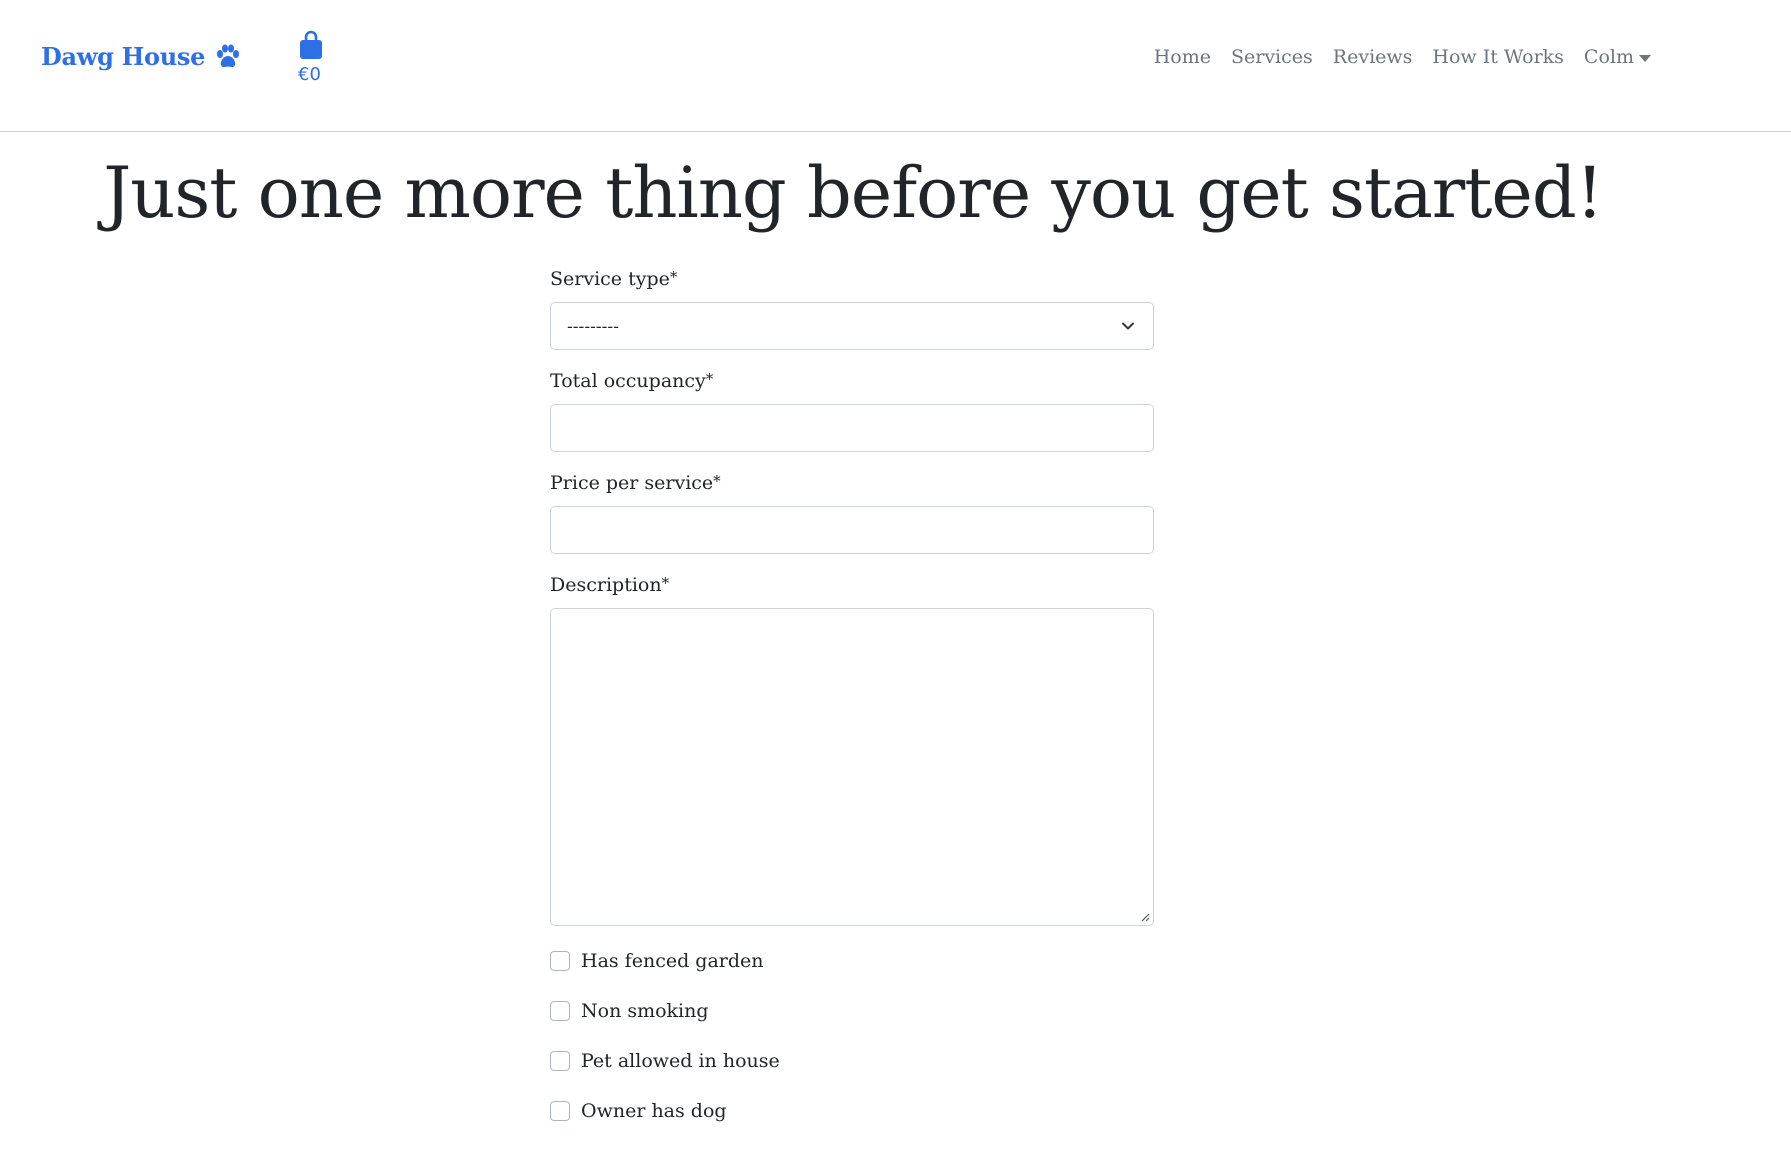  What do you see at coordinates (635, 483) in the screenshot?
I see `price-per-service-label: Price per service*` at bounding box center [635, 483].